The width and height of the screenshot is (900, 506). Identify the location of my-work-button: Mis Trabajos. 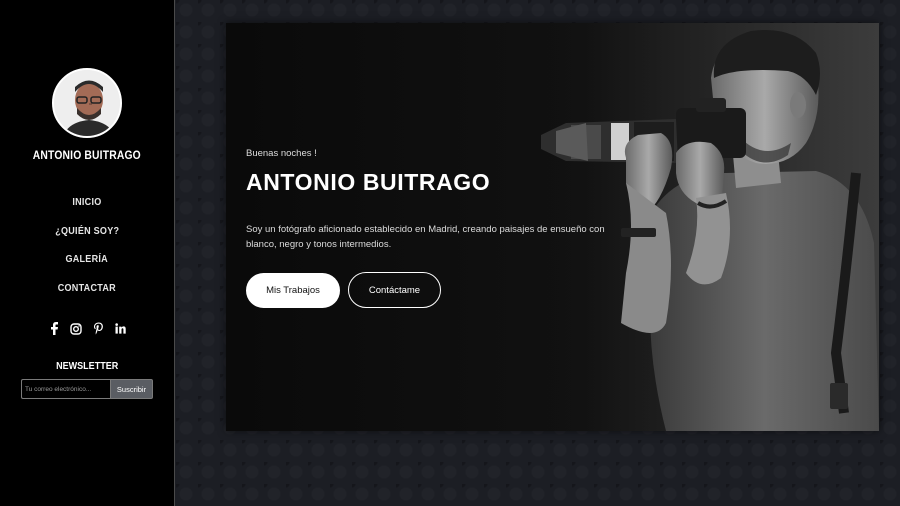
(293, 290).